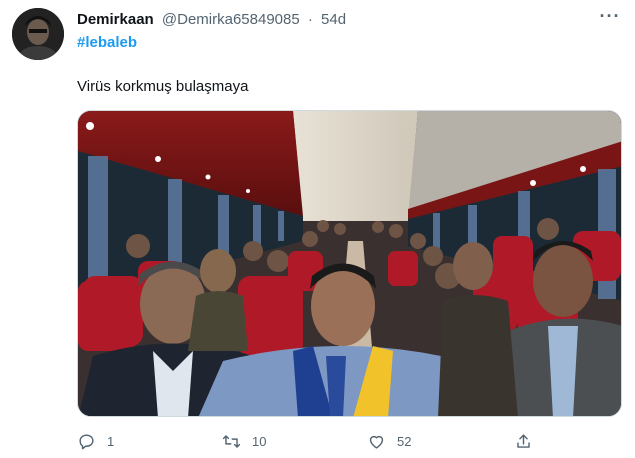 The width and height of the screenshot is (635, 458). Describe the element at coordinates (111, 441) in the screenshot. I see `reply-count: 1` at that location.